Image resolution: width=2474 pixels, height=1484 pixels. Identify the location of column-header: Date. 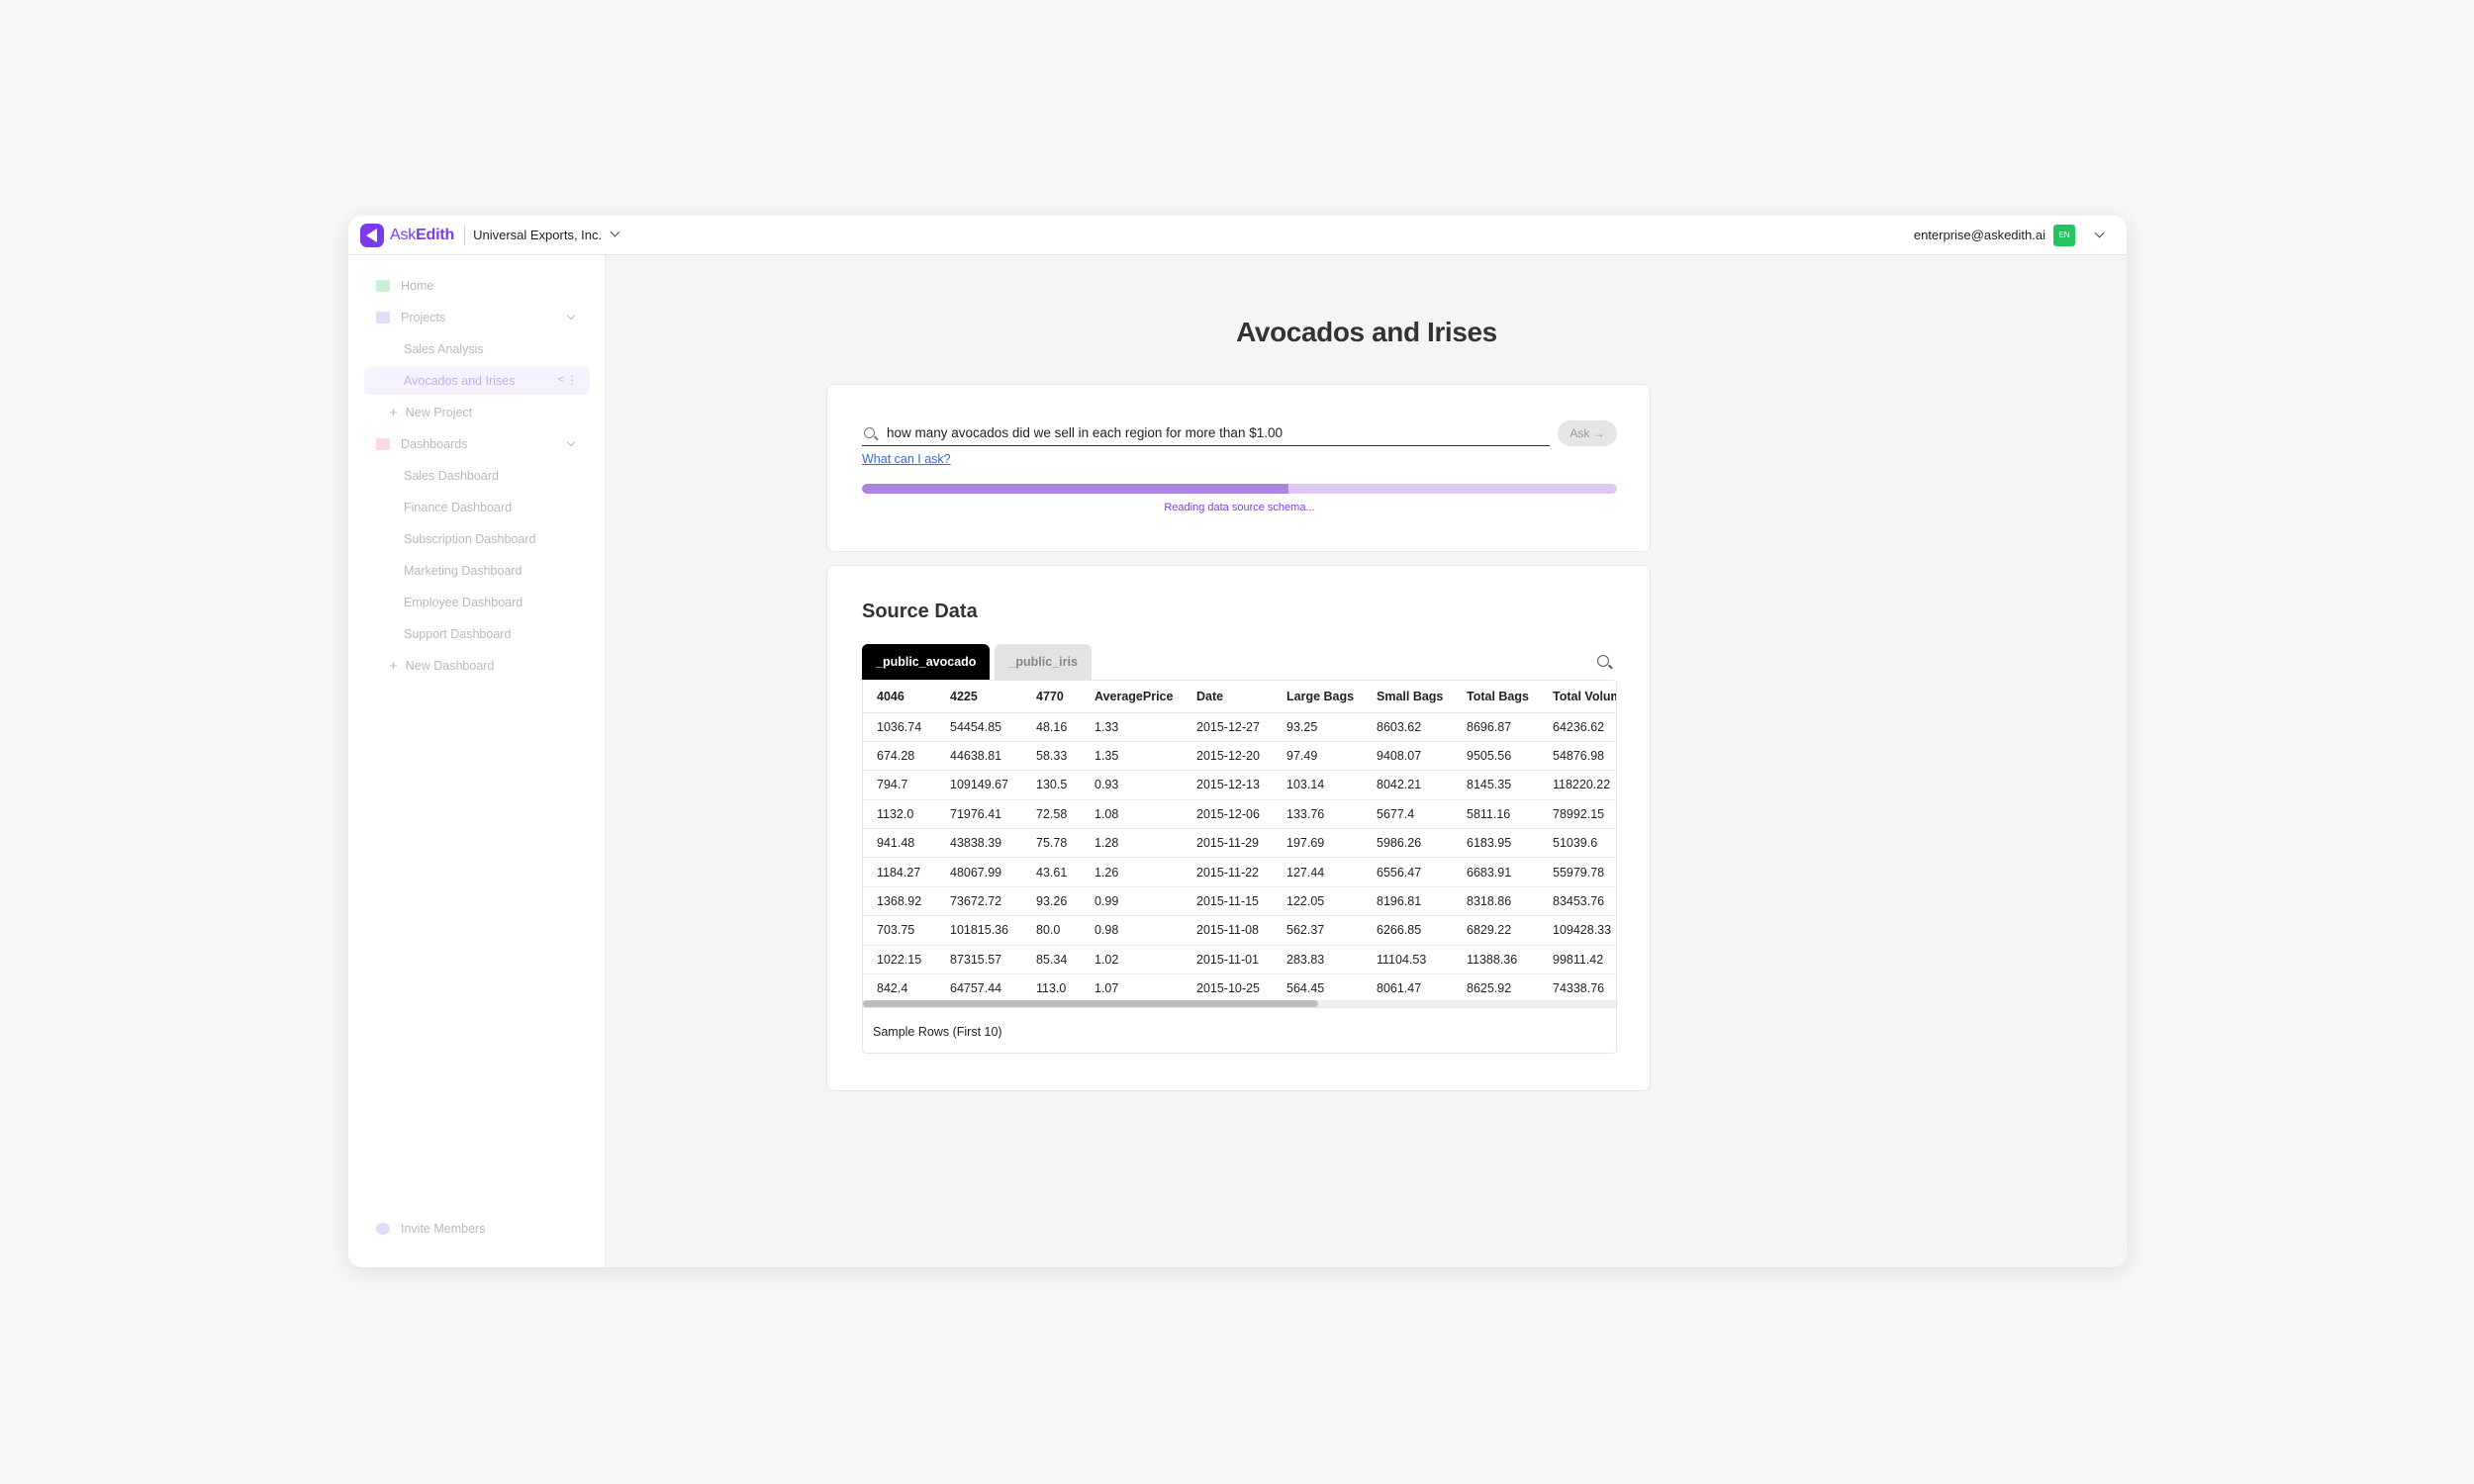
(1228, 697).